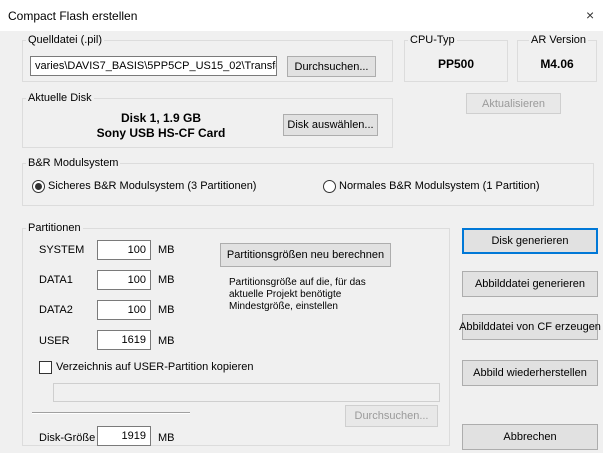 The image size is (603, 453). I want to click on generate-image-button: Abbilddatei generieren, so click(530, 284).